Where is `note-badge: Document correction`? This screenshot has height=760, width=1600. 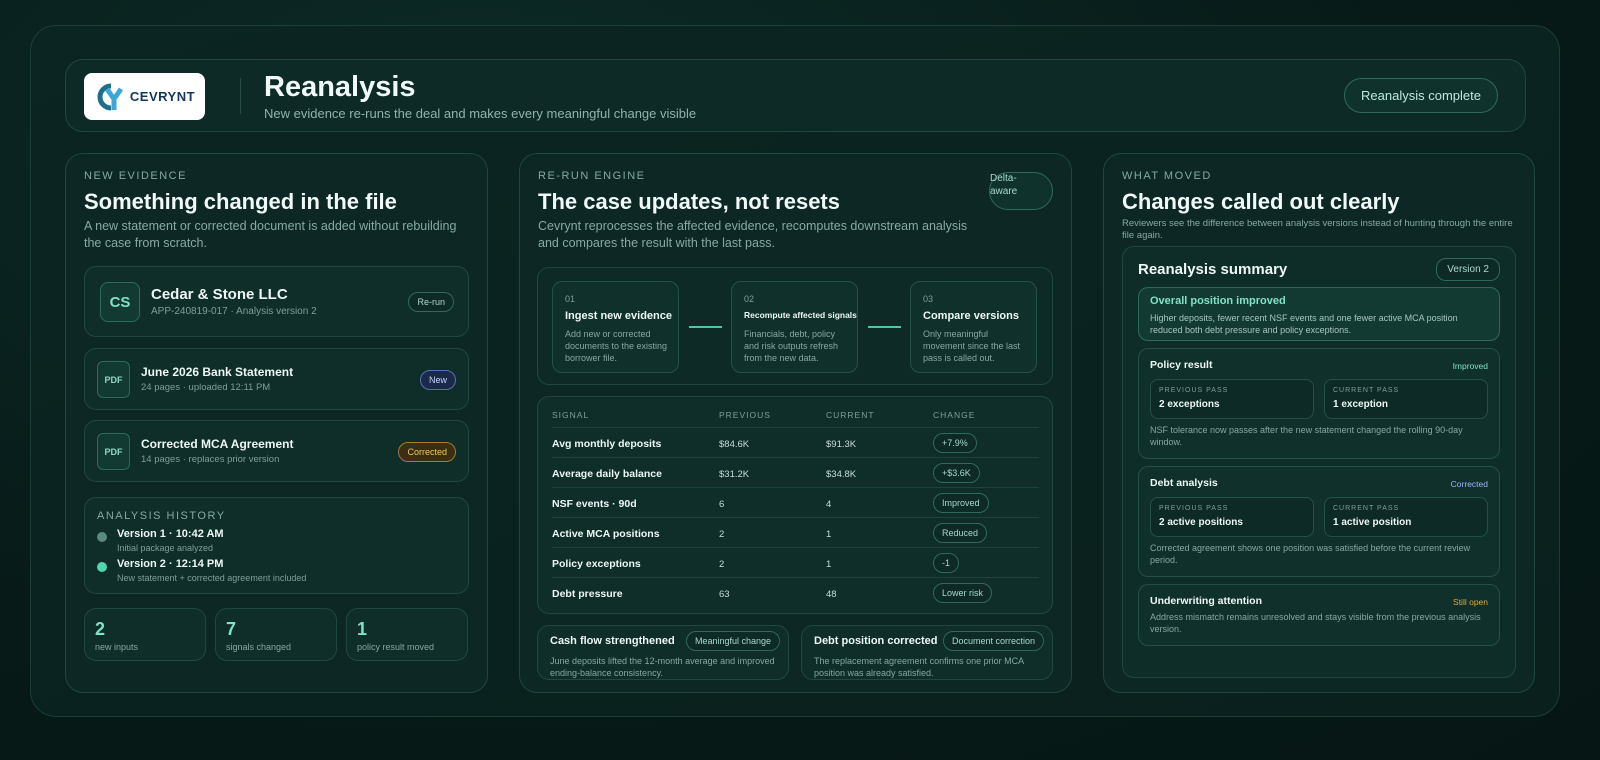
note-badge: Document correction is located at coordinates (993, 641).